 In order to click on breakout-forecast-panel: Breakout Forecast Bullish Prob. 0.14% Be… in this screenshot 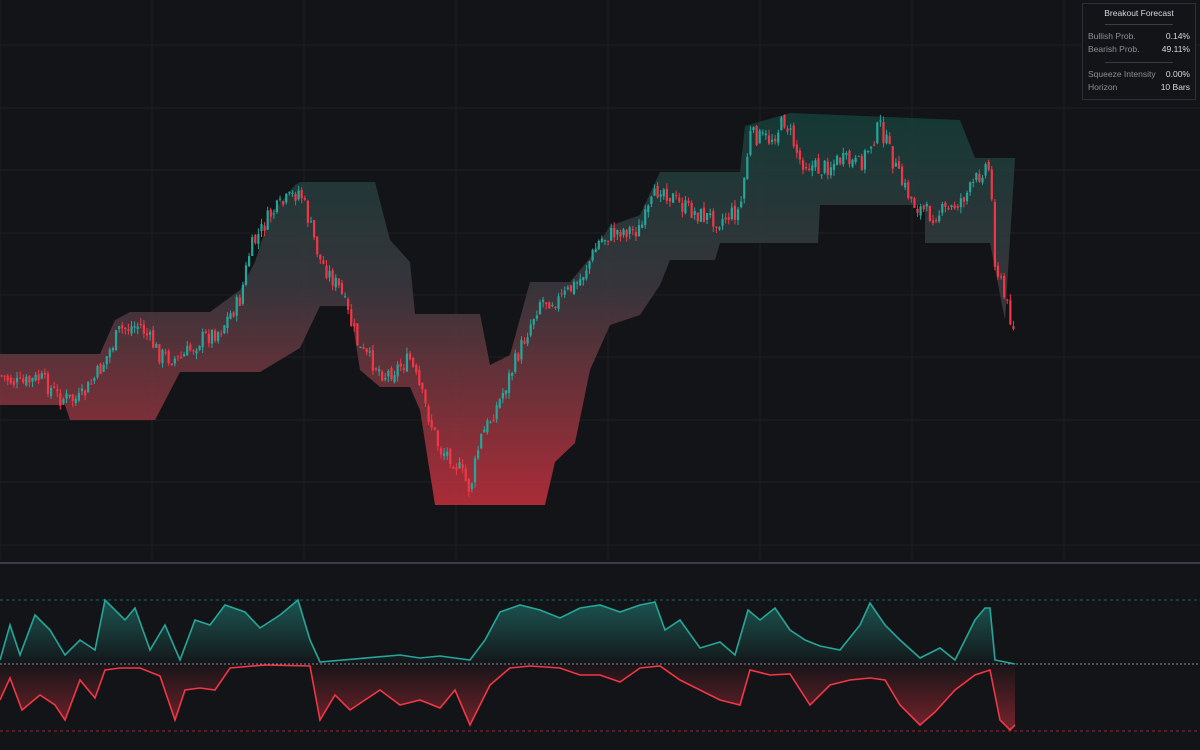, I will do `click(1139, 51)`.